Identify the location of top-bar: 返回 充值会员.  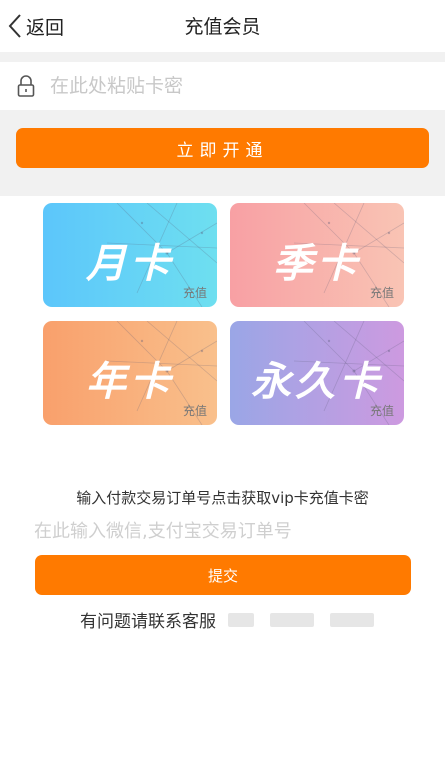
(222, 26).